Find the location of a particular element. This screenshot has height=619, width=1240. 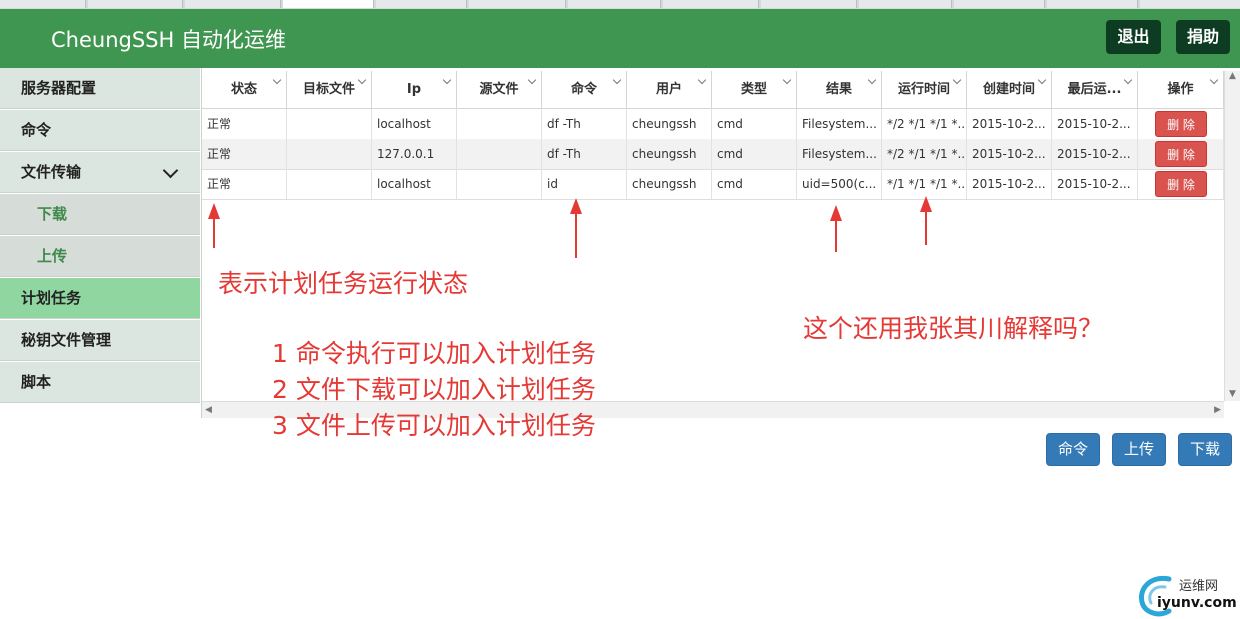

column-label: 类型 is located at coordinates (753, 89).